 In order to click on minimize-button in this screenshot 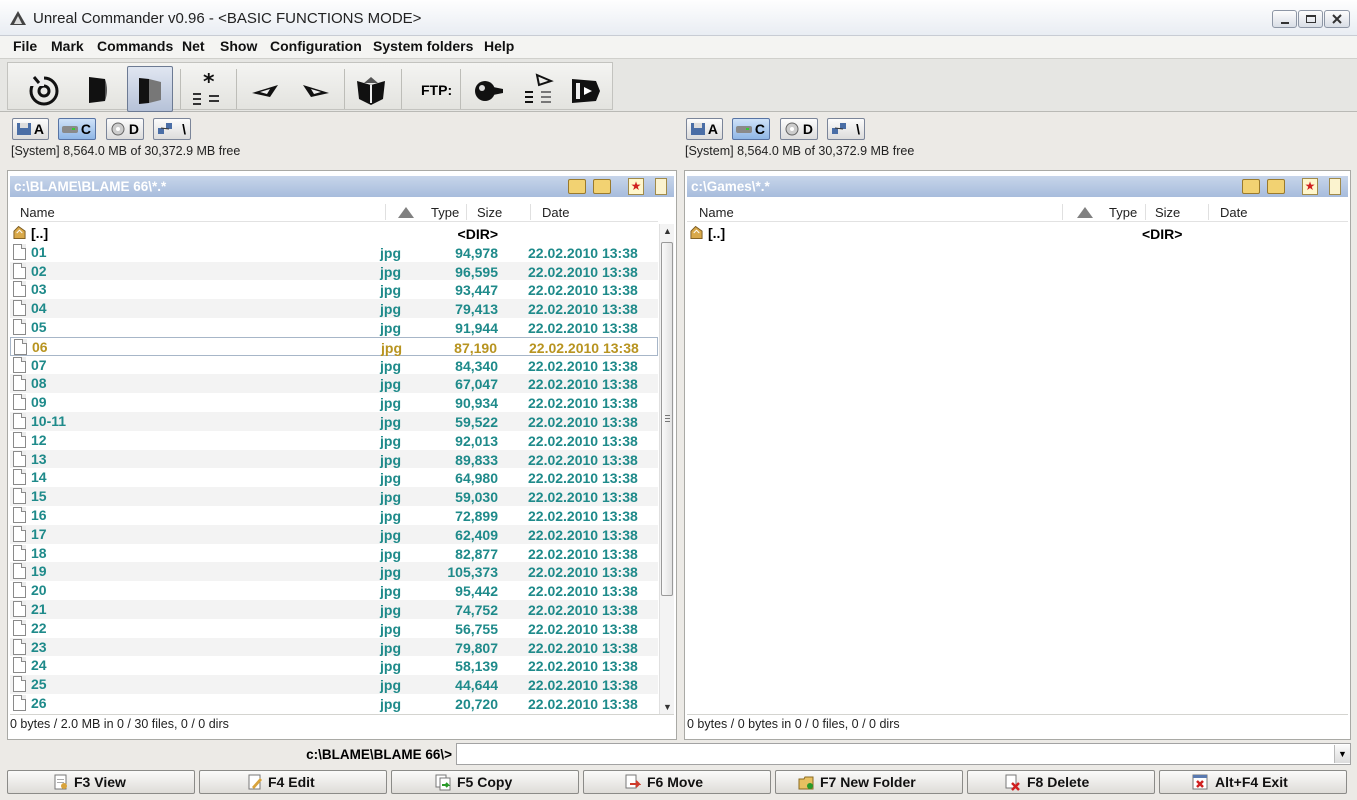, I will do `click(1284, 19)`.